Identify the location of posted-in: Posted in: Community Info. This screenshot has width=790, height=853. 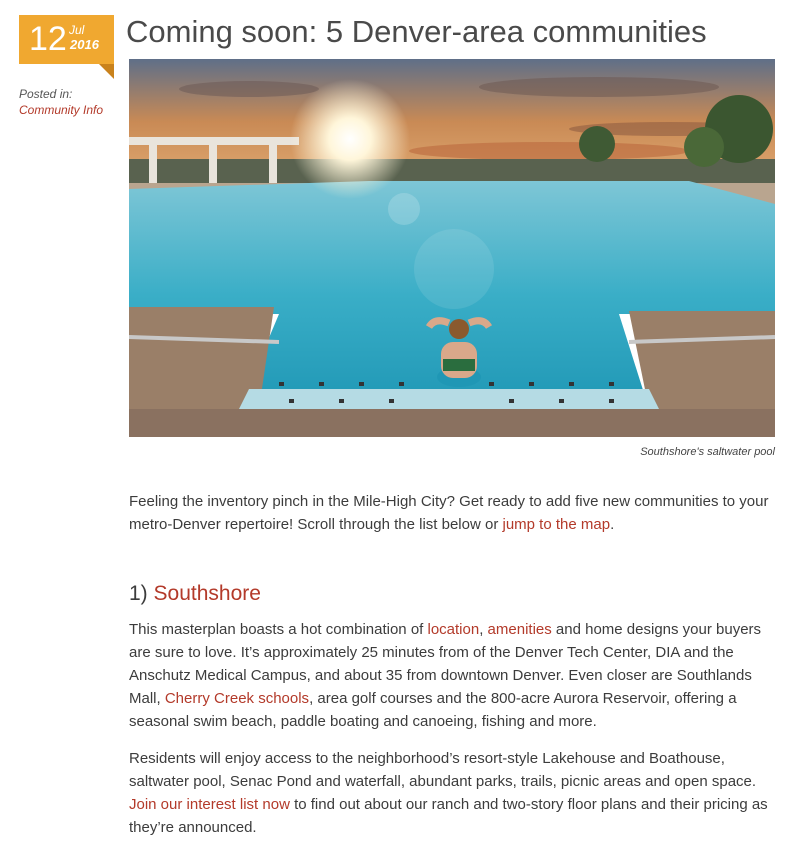
(61, 102).